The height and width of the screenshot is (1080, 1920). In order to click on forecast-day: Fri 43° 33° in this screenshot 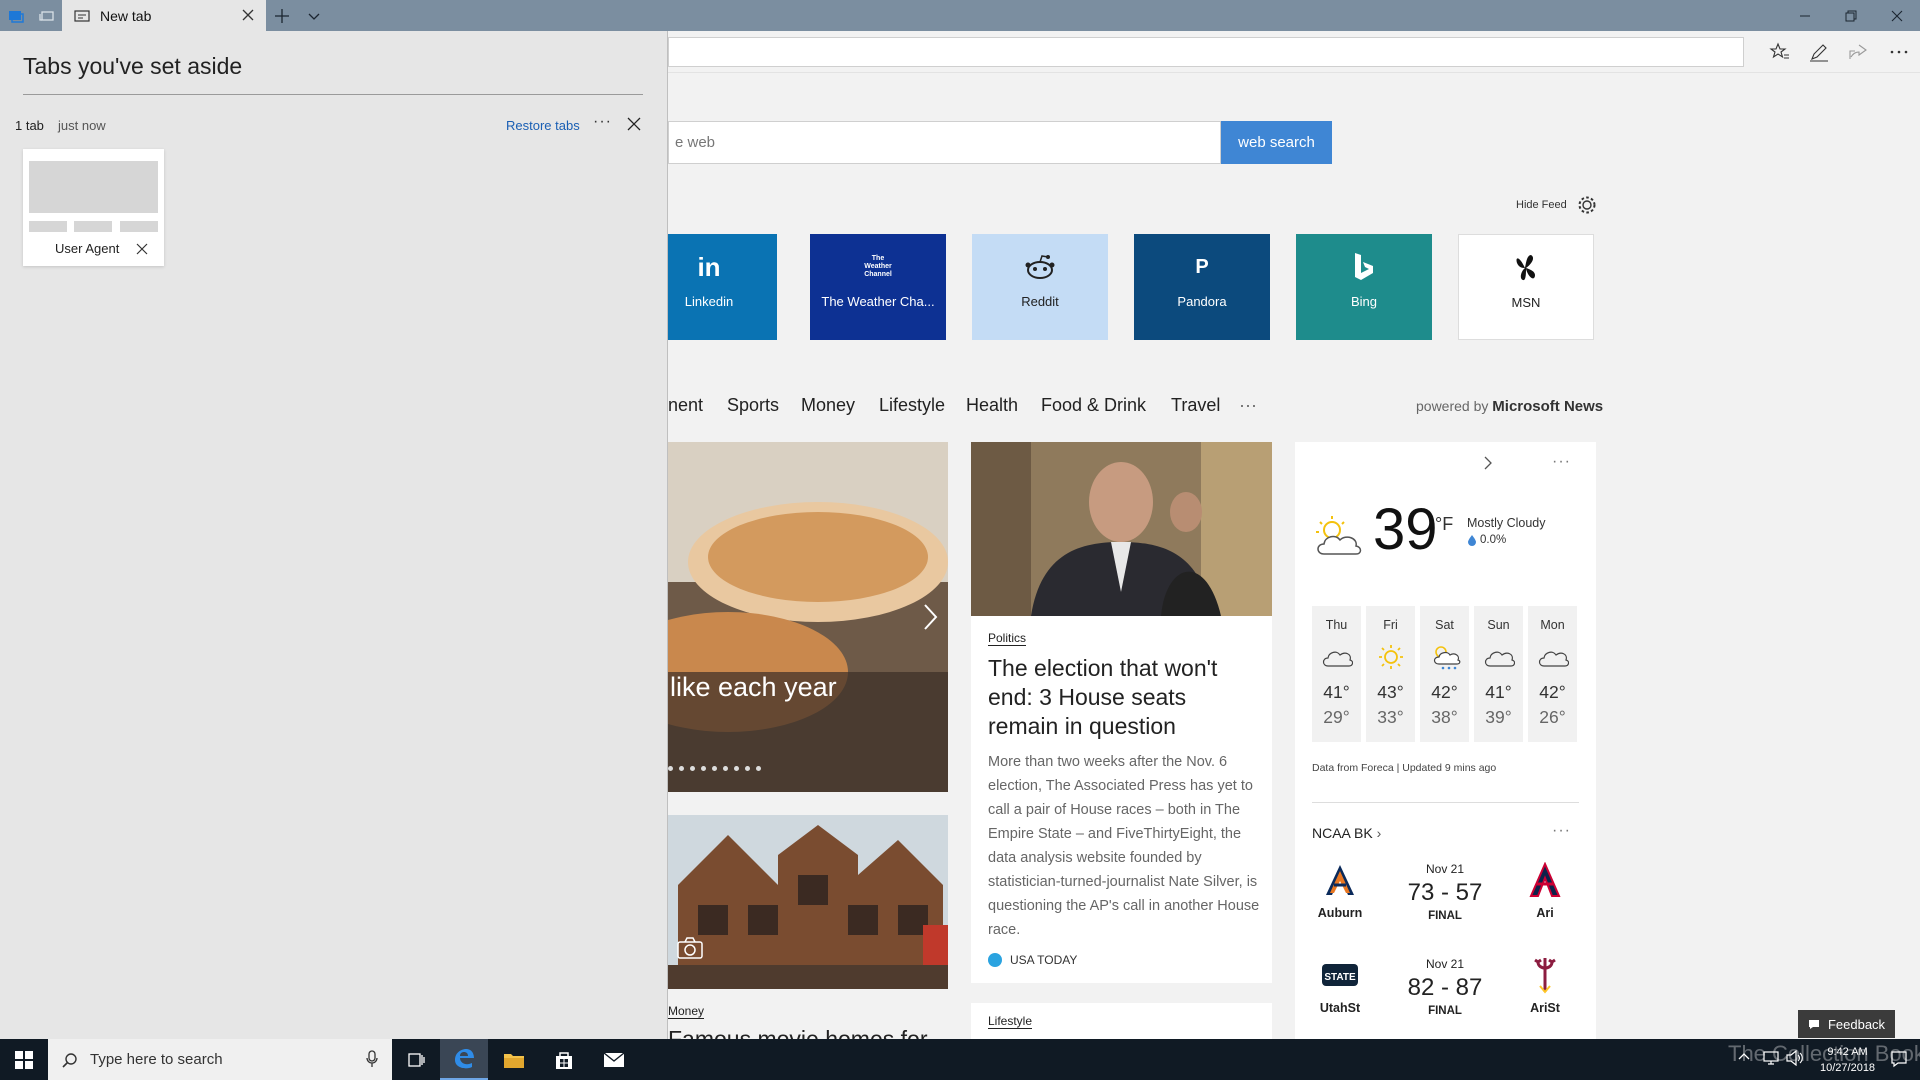, I will do `click(1390, 674)`.